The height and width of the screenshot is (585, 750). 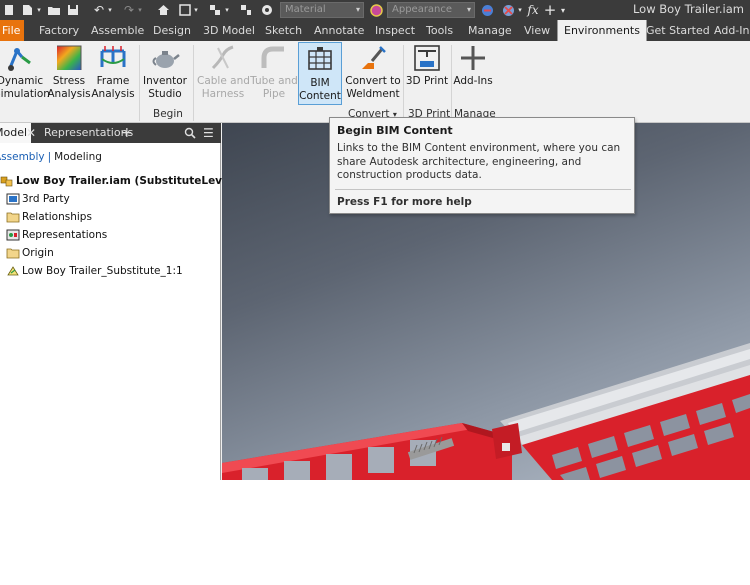 I want to click on assembly-icon, so click(x=6, y=181).